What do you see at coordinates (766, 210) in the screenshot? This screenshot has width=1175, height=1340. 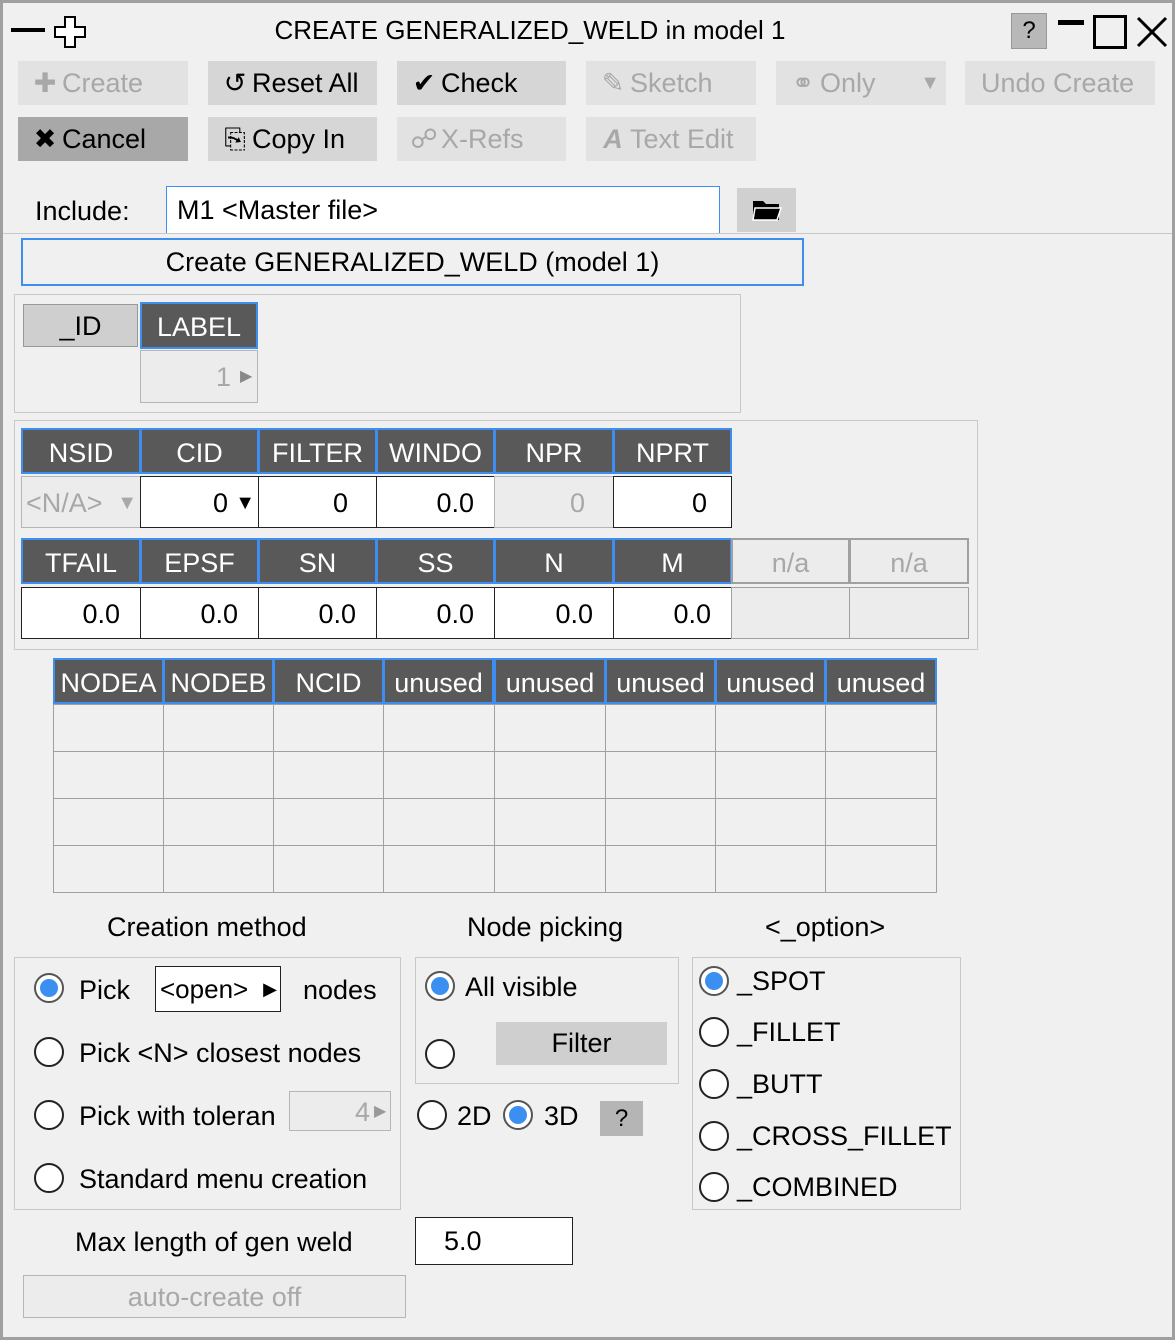 I see `open-folder-button` at bounding box center [766, 210].